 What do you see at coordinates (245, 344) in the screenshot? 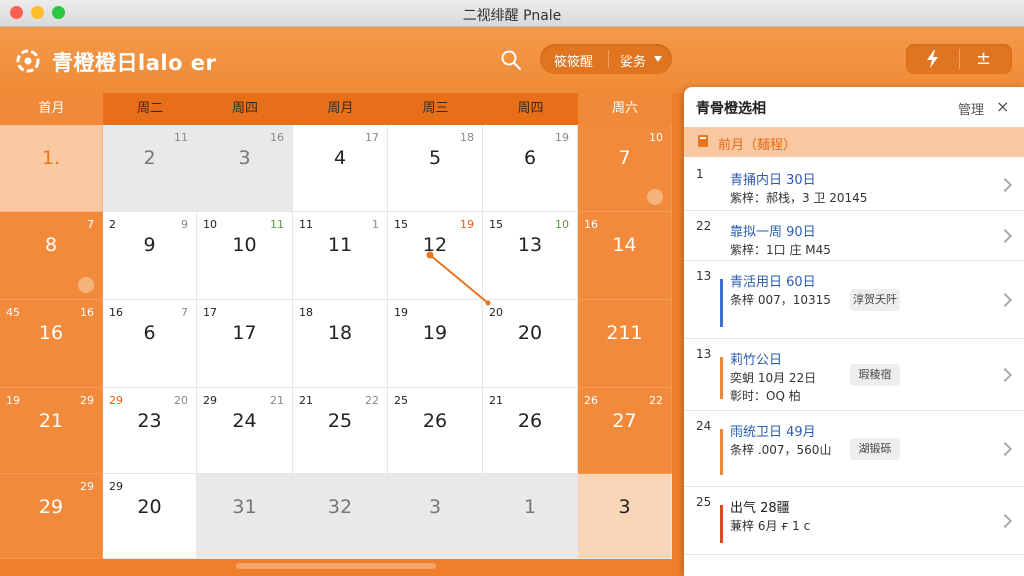
I see `calendar-day-cell: 17 17` at bounding box center [245, 344].